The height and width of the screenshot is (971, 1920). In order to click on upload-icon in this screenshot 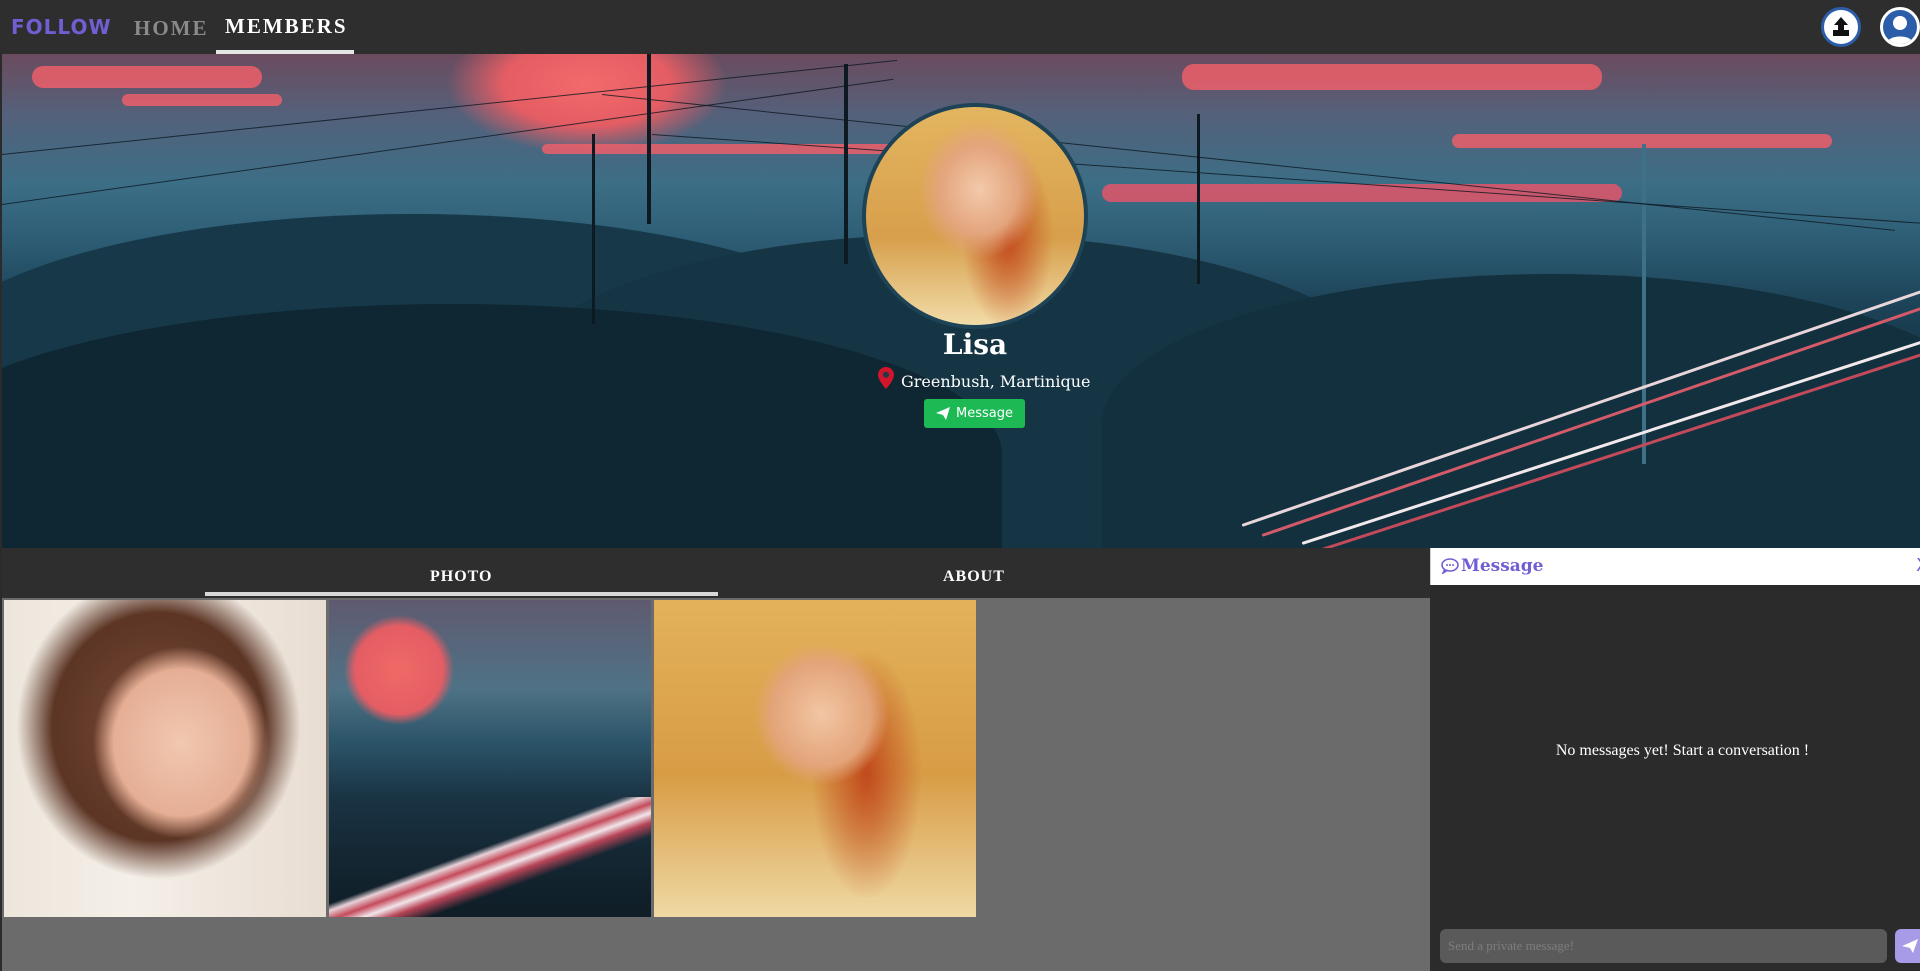, I will do `click(1841, 26)`.